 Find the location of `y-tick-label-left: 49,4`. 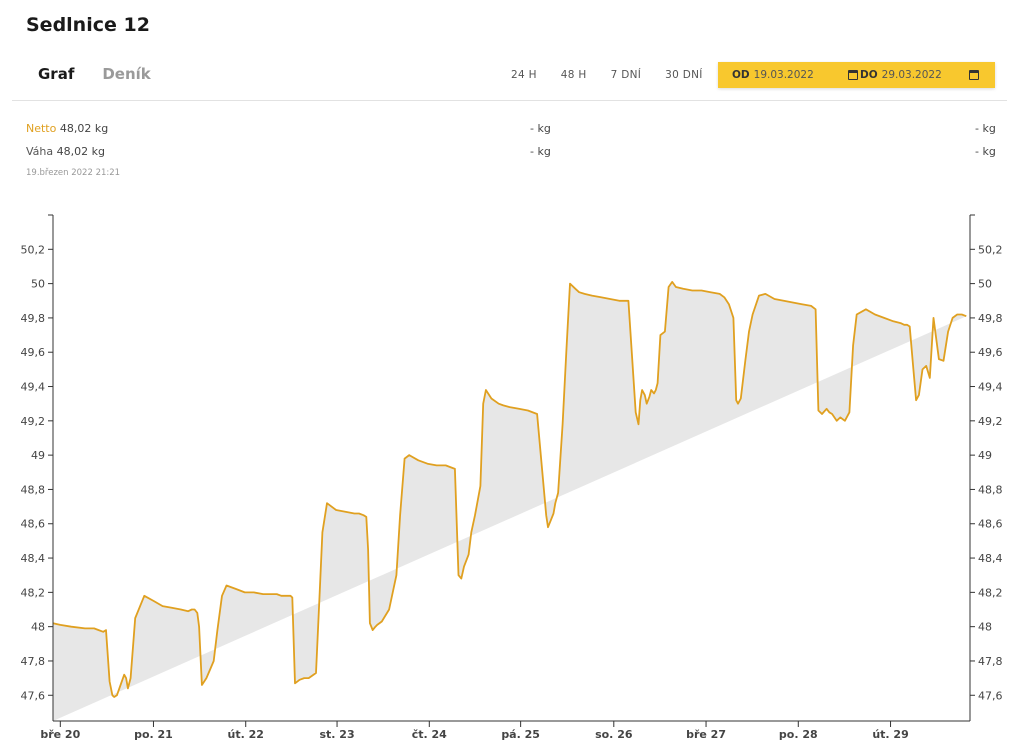

y-tick-label-left: 49,4 is located at coordinates (33, 387).